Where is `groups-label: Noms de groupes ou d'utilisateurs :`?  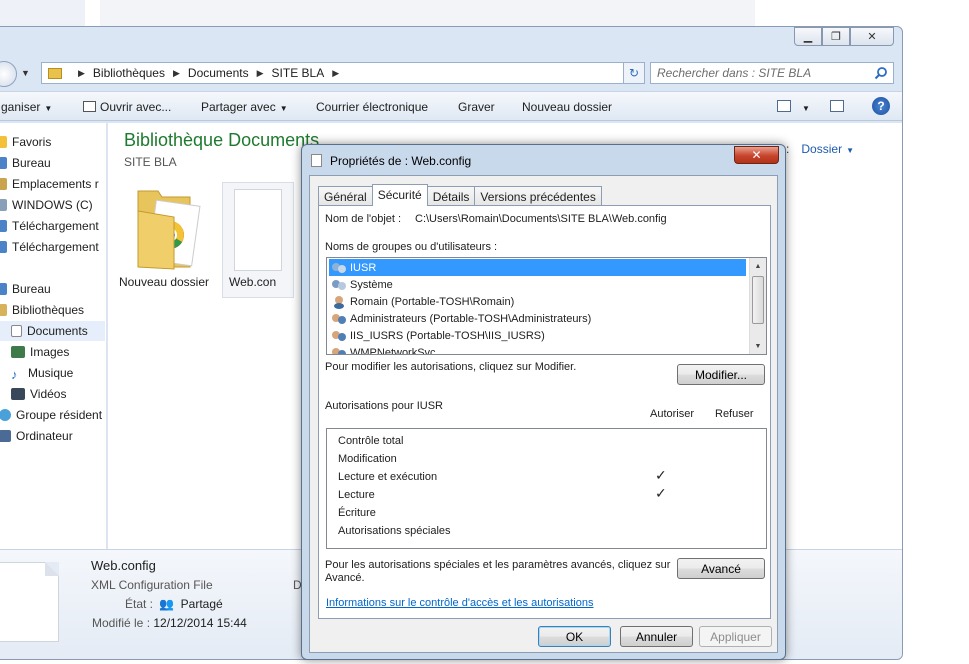
groups-label: Noms de groupes ou d'utilisateurs : is located at coordinates (411, 247).